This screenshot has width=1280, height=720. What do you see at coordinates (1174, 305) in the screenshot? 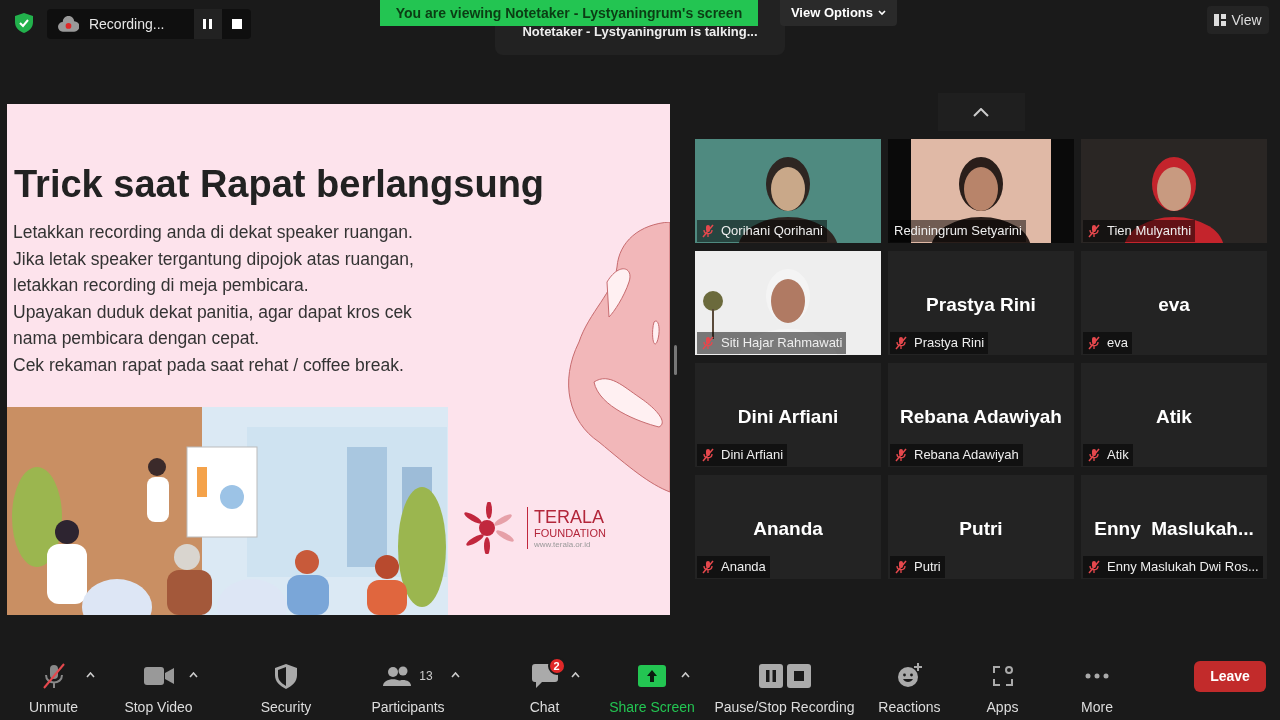
I see `participant-name: eva` at bounding box center [1174, 305].